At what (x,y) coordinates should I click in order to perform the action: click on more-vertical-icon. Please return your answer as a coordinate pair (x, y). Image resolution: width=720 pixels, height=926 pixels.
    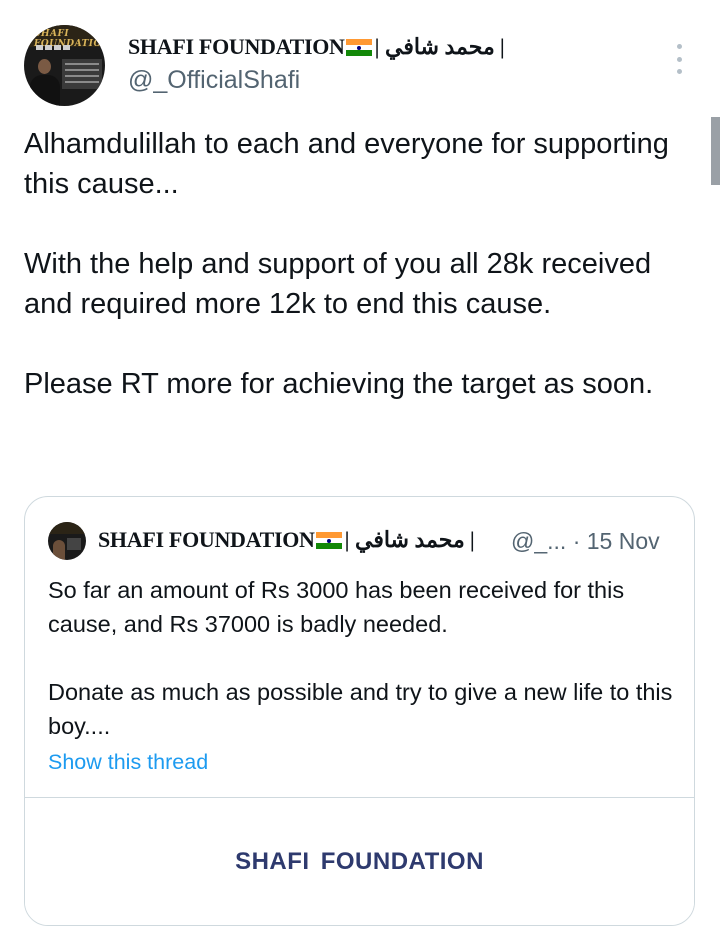
    Looking at the image, I should click on (679, 59).